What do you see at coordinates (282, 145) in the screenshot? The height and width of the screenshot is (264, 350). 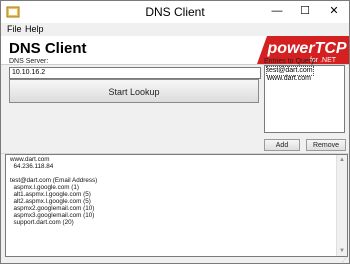 I see `add-button: Add` at bounding box center [282, 145].